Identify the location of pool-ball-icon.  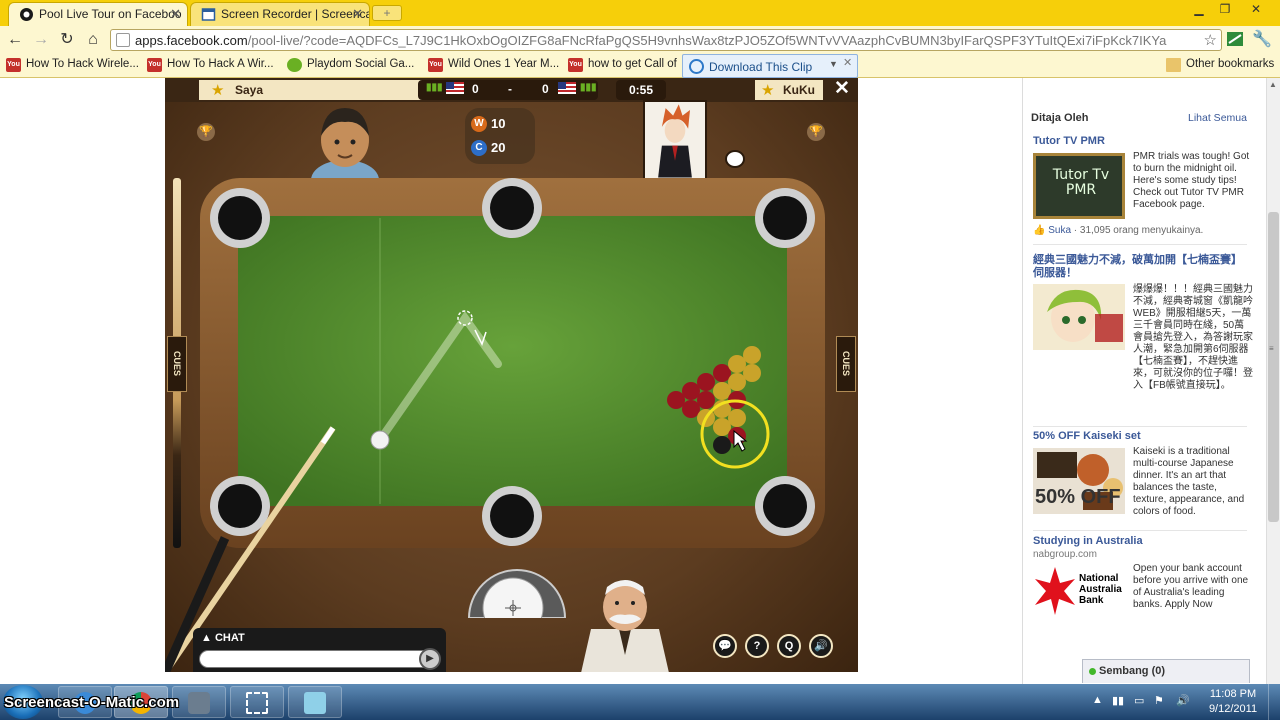
(26, 14).